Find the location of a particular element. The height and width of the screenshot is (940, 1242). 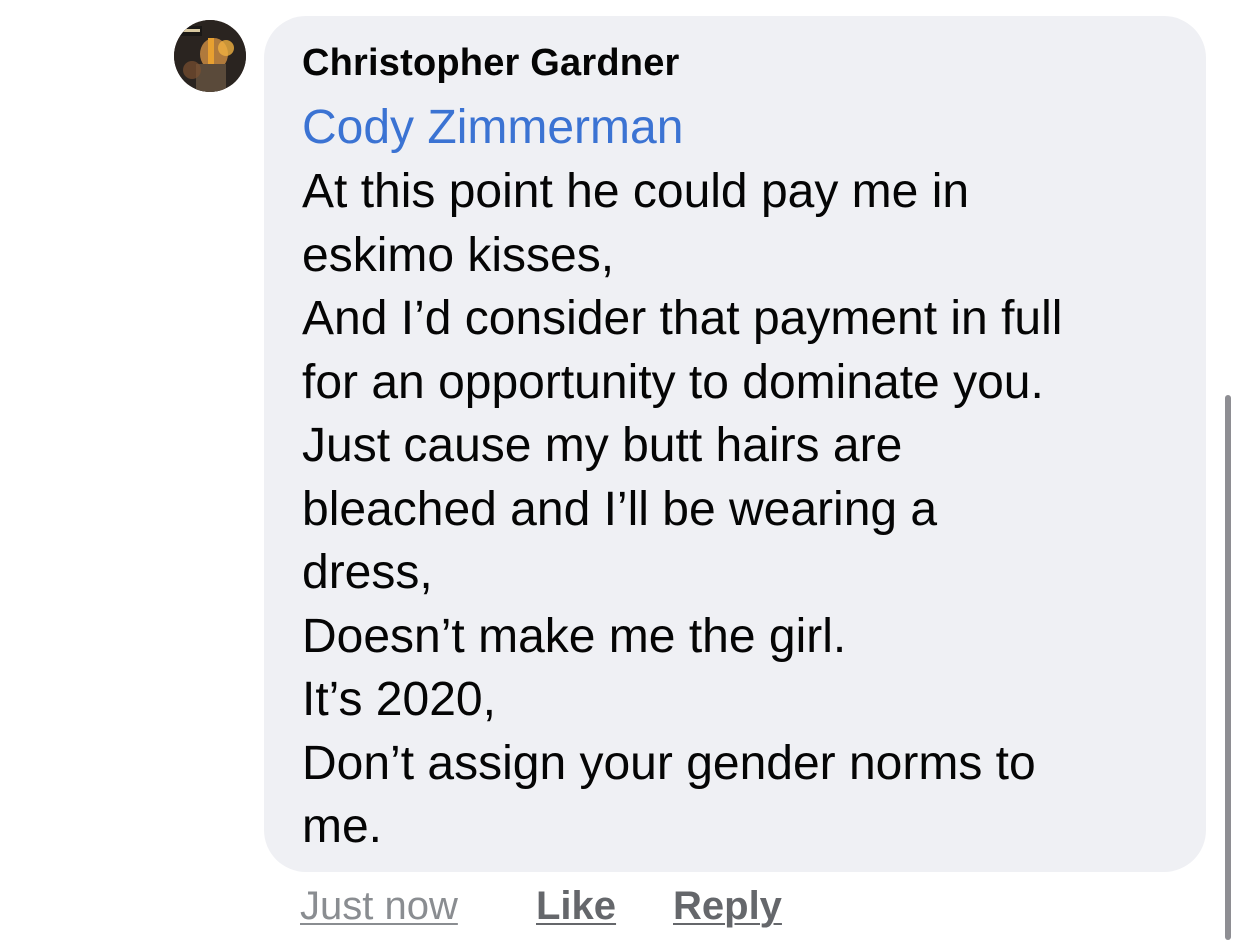

comment-text-line: Doesn’t make me the girl. is located at coordinates (574, 636).